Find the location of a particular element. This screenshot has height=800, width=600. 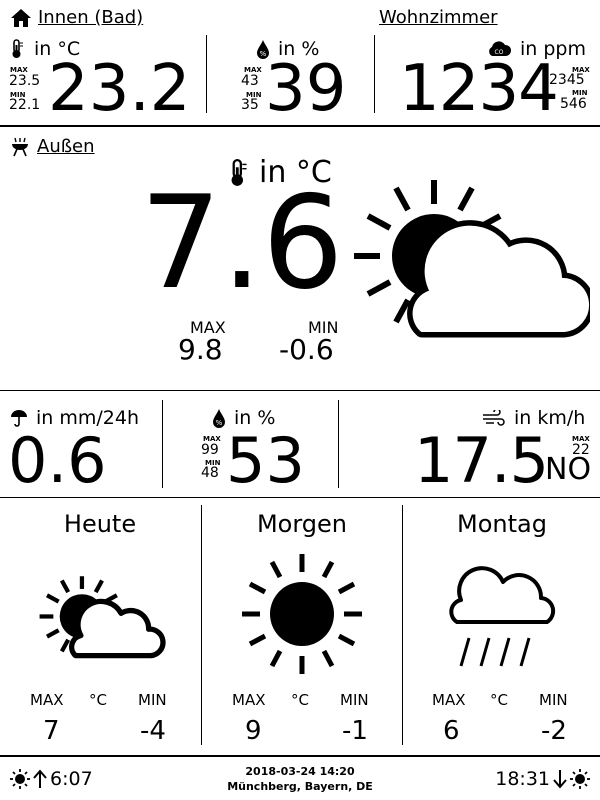

sunrise-time: 6:07 is located at coordinates (71, 779).